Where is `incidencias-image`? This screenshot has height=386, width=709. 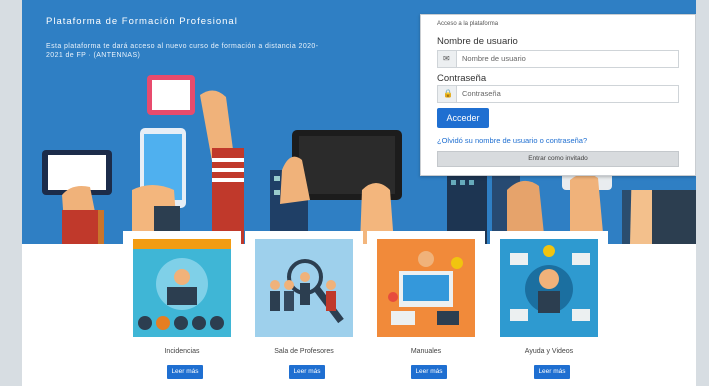 incidencias-image is located at coordinates (182, 288).